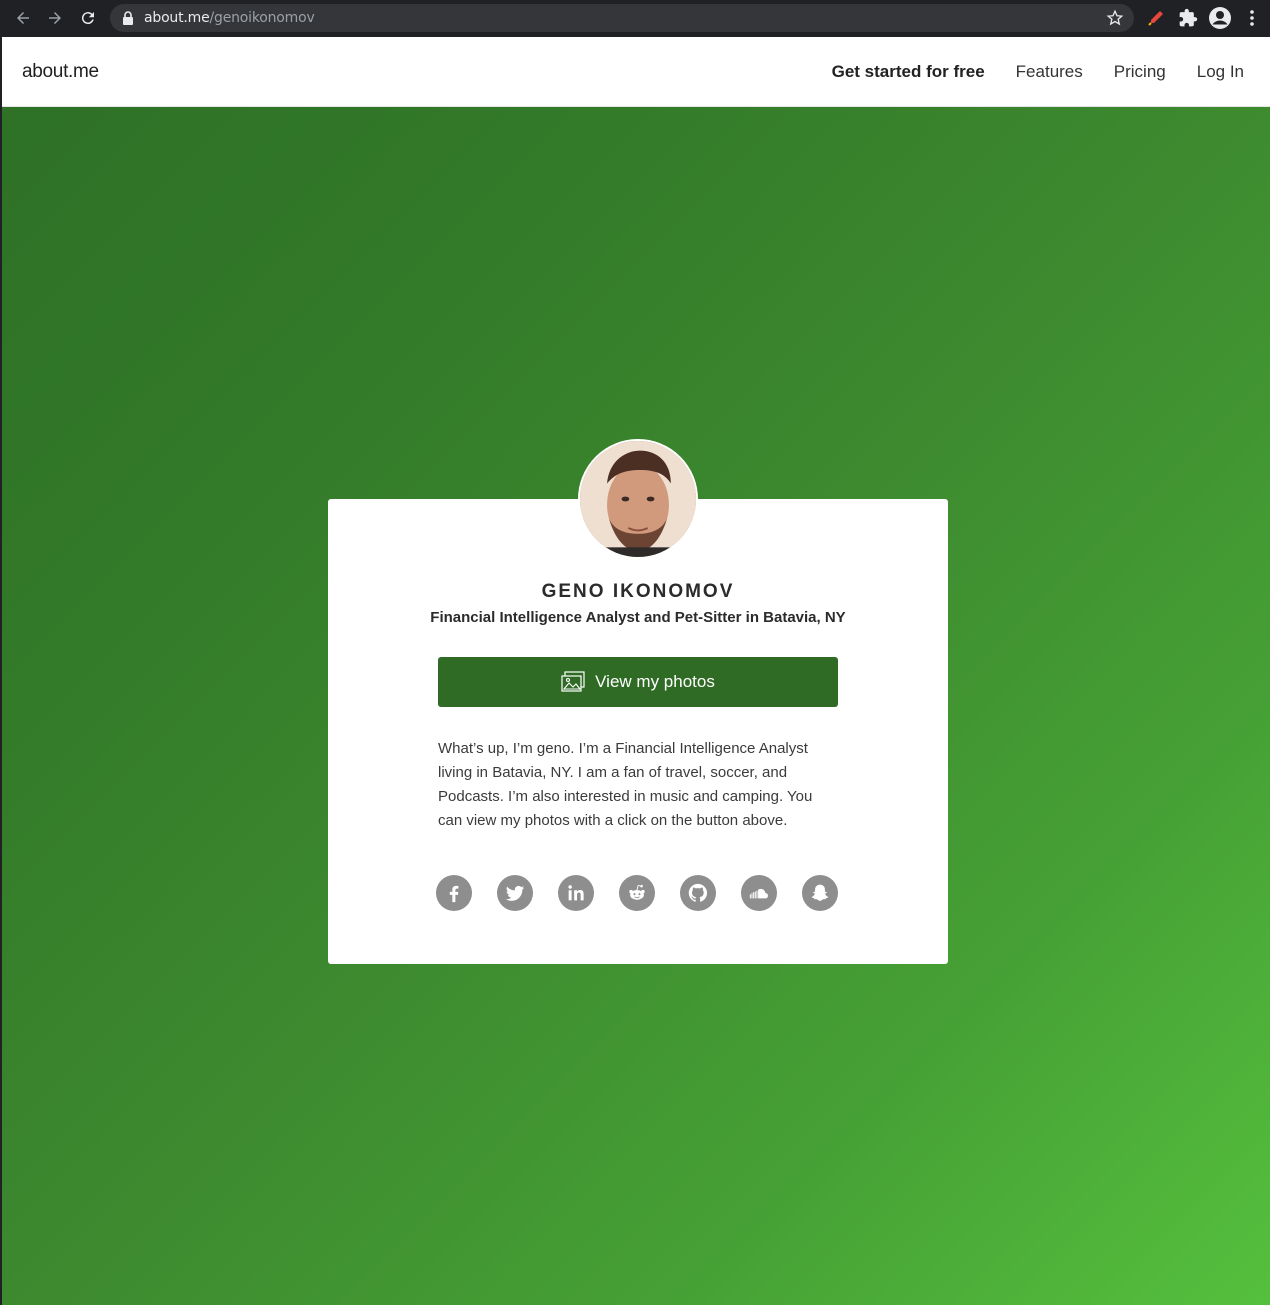 The height and width of the screenshot is (1305, 1270). Describe the element at coordinates (655, 681) in the screenshot. I see `view-photos-label: View my photos` at that location.